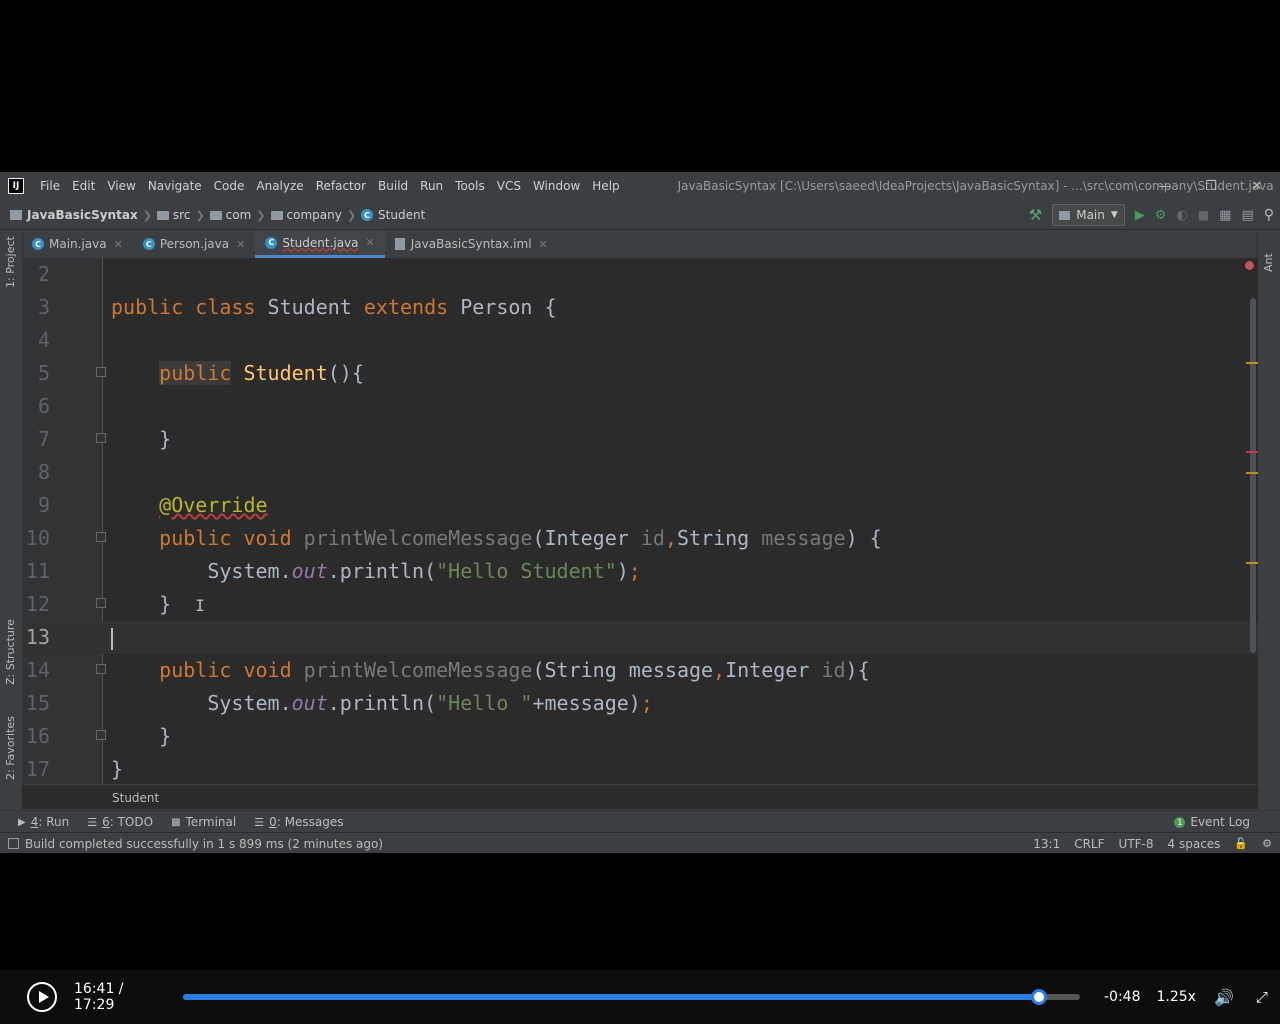 The height and width of the screenshot is (1024, 1280). I want to click on terminal-tool-button: ▩ Terminal, so click(203, 822).